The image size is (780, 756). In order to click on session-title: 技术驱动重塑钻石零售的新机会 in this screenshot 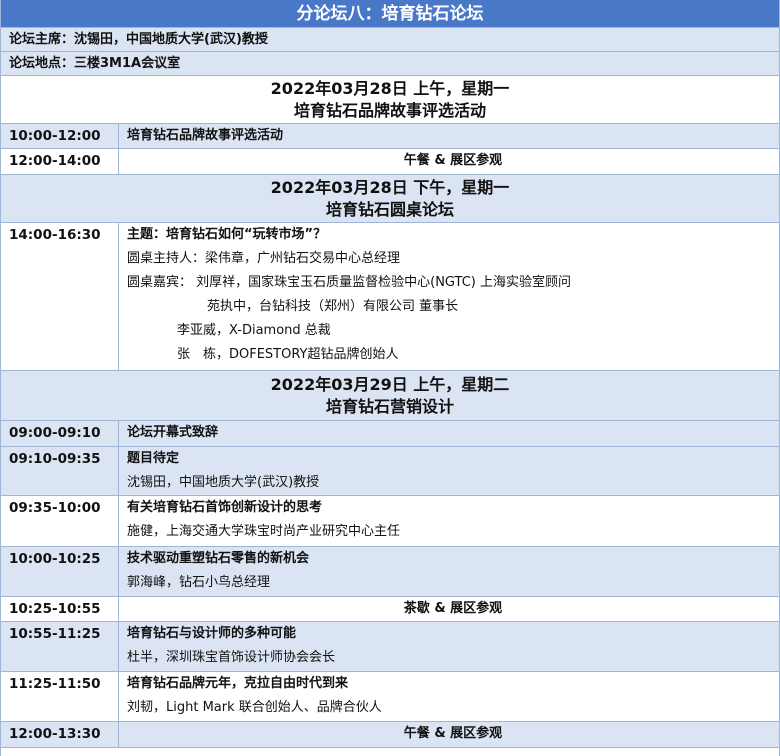, I will do `click(218, 558)`.